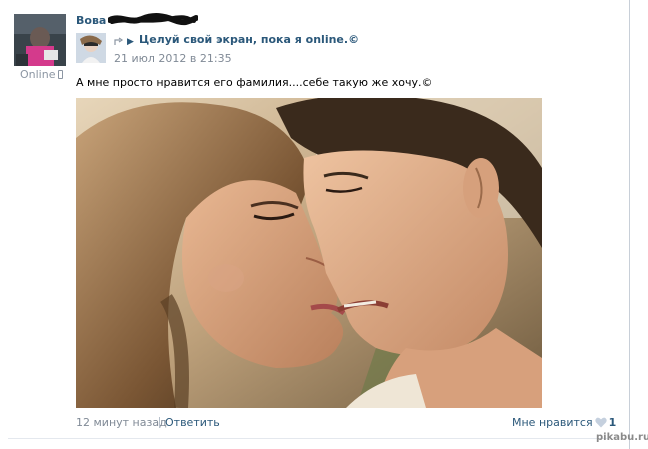 Image resolution: width=648 pixels, height=449 pixels. I want to click on name-redaction-scribble, so click(153, 19).